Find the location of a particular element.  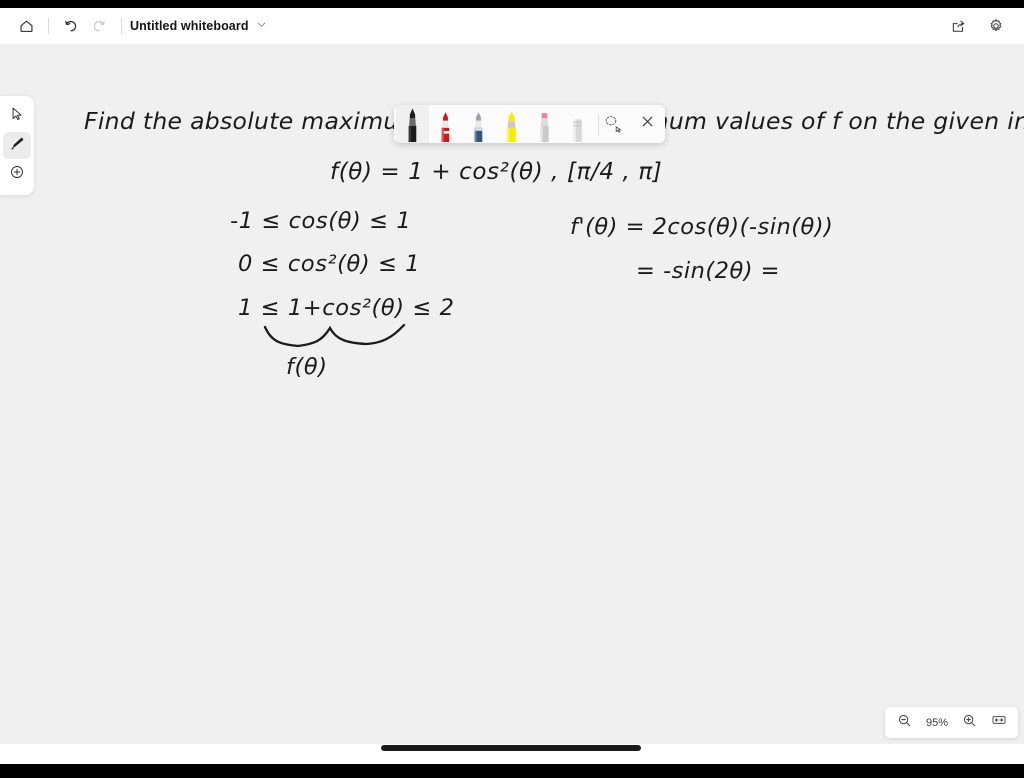

tool-insert is located at coordinates (17, 174).